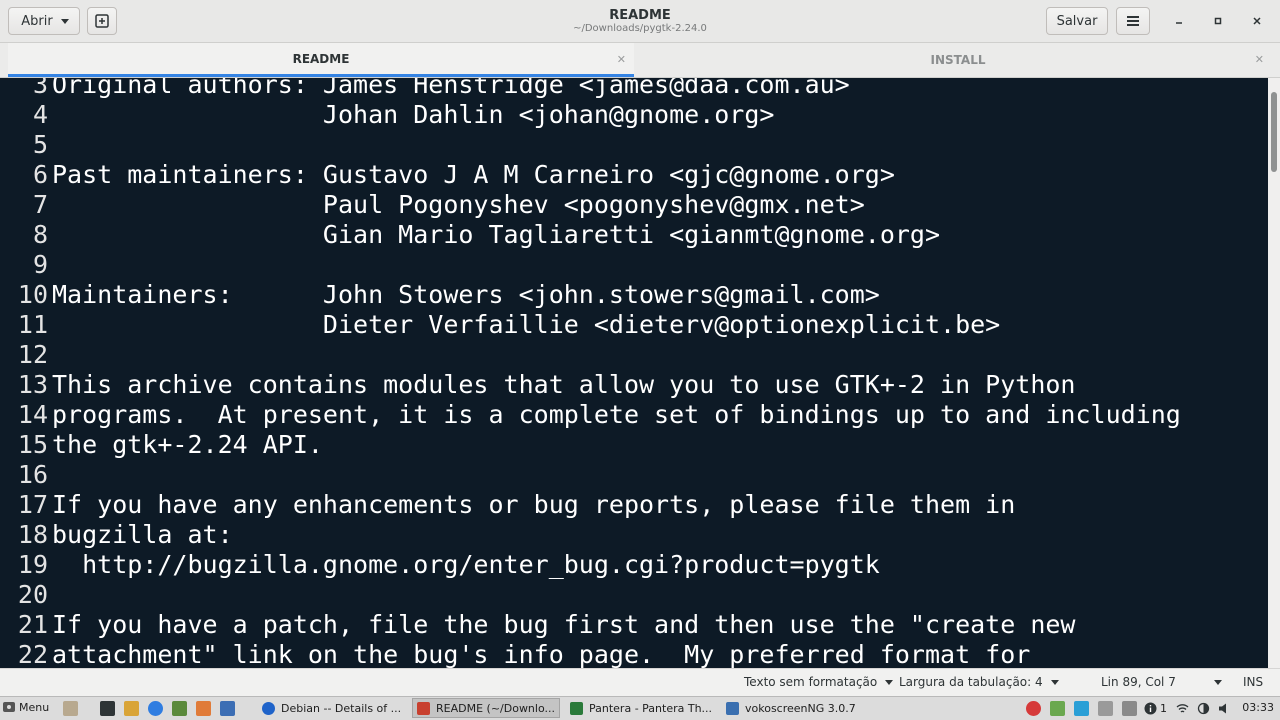 The width and height of the screenshot is (1280, 720). I want to click on task-label: vokoscreenNG 3.0.7, so click(800, 708).